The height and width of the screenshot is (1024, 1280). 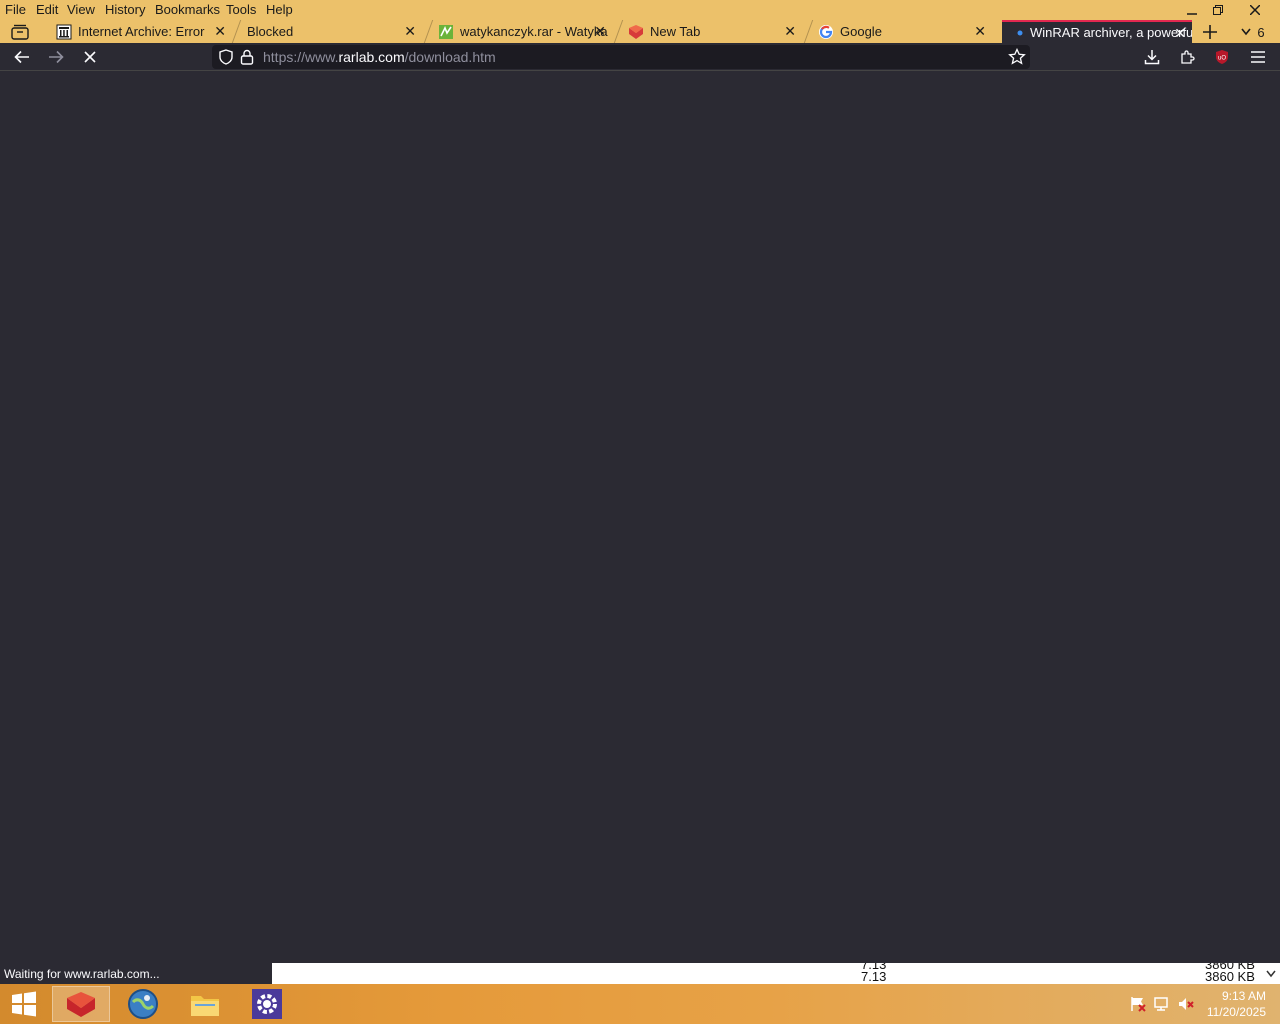 I want to click on tab-title: watykanczyk.rar - Watyka, so click(x=534, y=31).